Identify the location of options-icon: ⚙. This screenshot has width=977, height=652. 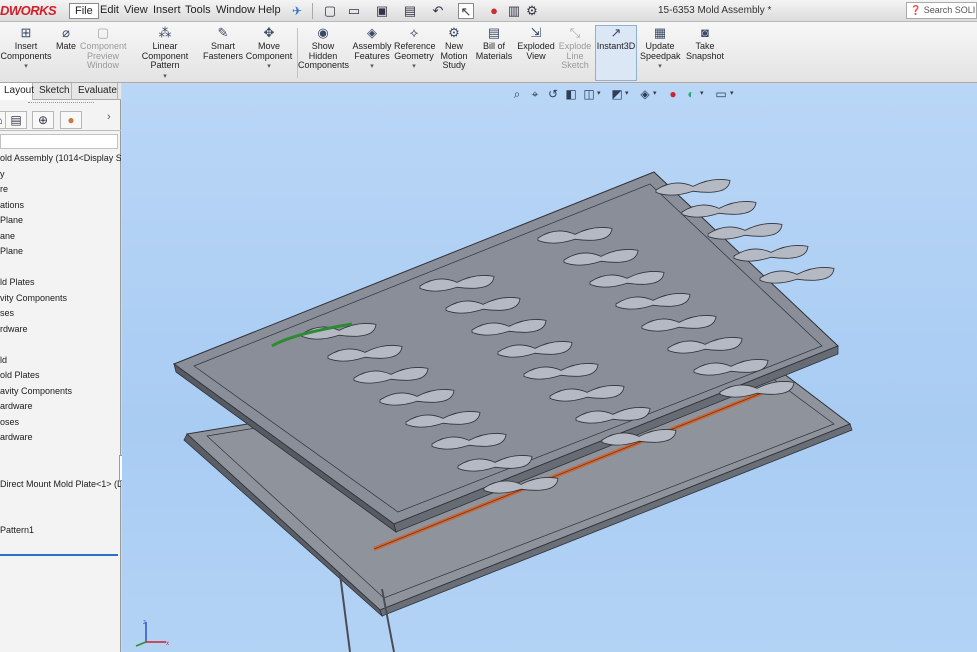
(532, 11).